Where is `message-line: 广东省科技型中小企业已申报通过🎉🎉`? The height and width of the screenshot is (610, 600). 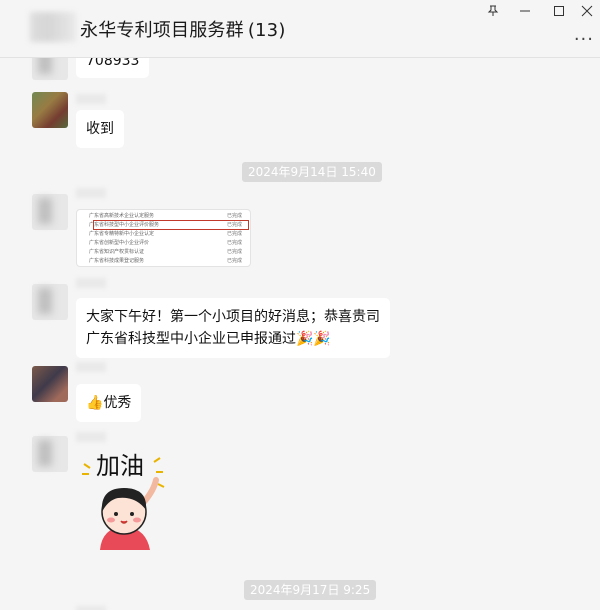 message-line: 广东省科技型中小企业已申报通过🎉🎉 is located at coordinates (208, 339).